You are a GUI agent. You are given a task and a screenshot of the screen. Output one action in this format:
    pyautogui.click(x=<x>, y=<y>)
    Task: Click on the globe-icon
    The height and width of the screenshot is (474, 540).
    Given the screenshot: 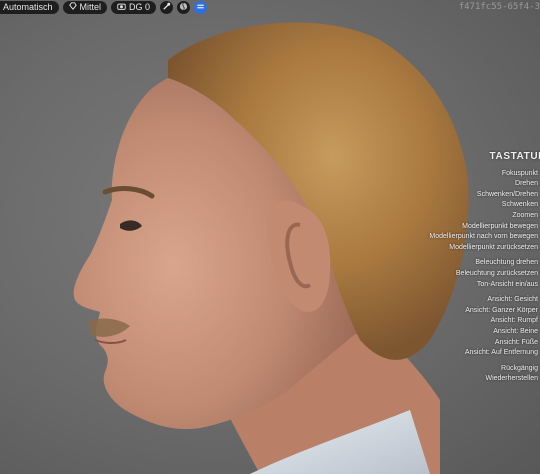 What is the action you would take?
    pyautogui.click(x=183, y=8)
    